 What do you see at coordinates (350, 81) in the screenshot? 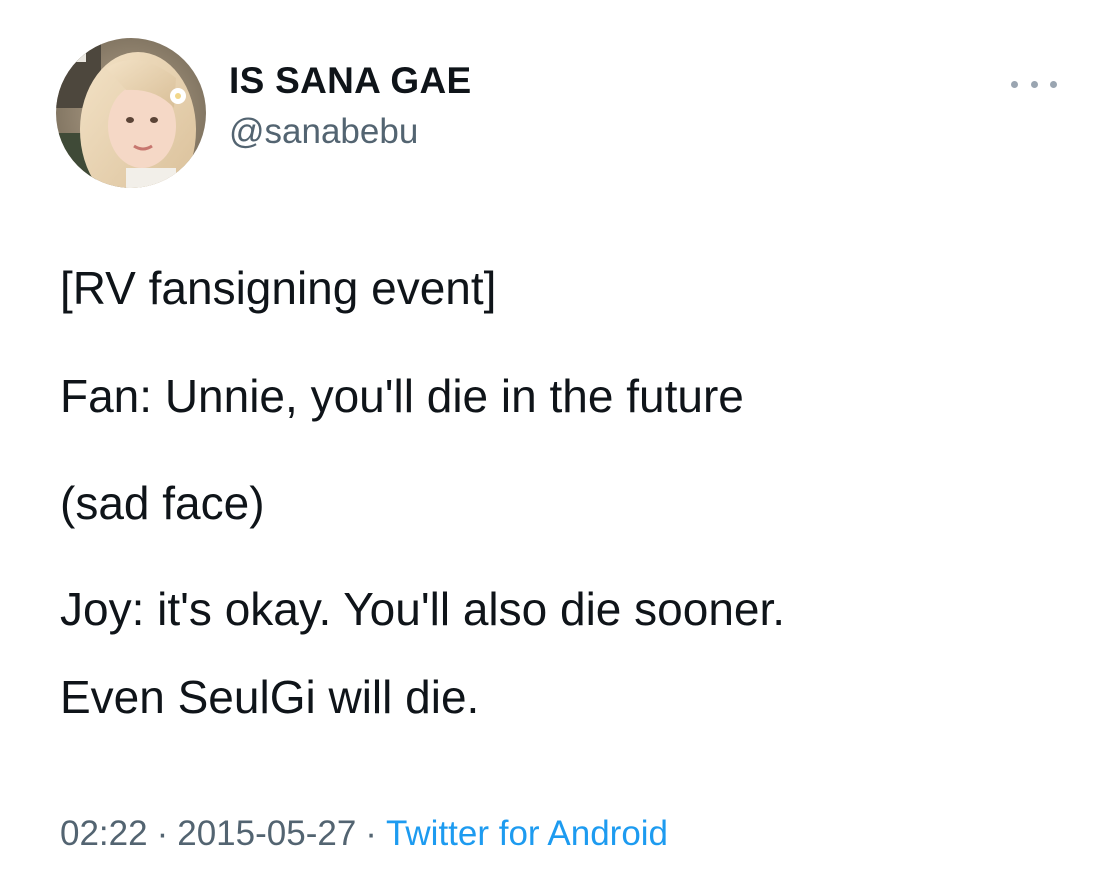
I see `display-name: IS SANA GAE` at bounding box center [350, 81].